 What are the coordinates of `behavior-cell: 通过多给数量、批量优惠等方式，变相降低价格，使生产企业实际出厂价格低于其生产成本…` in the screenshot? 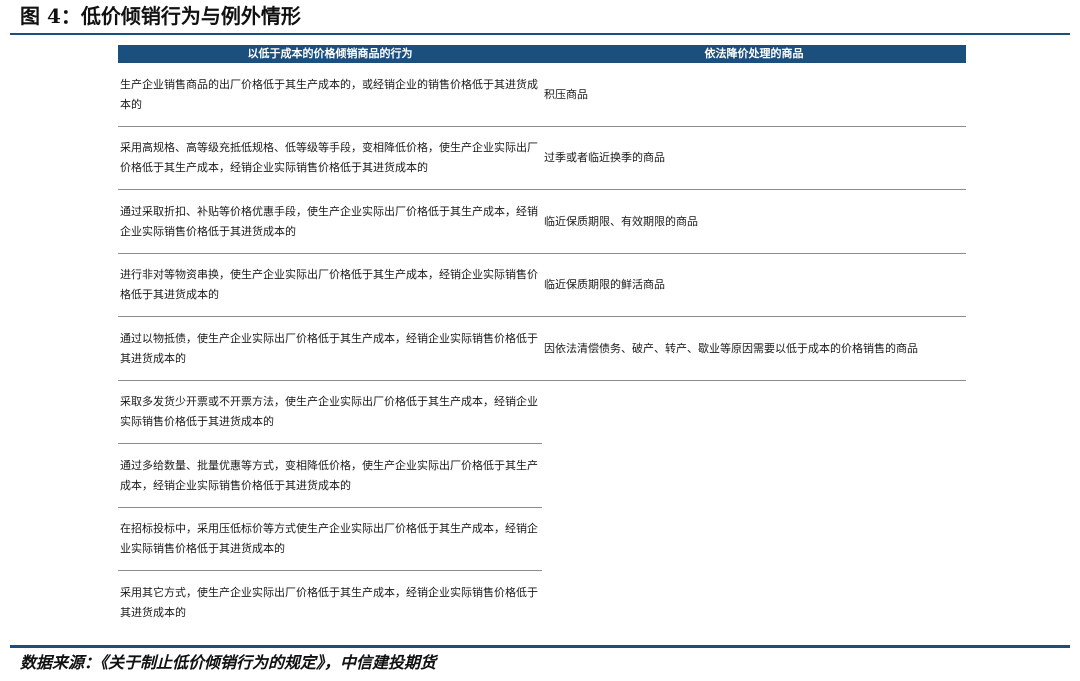 It's located at (329, 475).